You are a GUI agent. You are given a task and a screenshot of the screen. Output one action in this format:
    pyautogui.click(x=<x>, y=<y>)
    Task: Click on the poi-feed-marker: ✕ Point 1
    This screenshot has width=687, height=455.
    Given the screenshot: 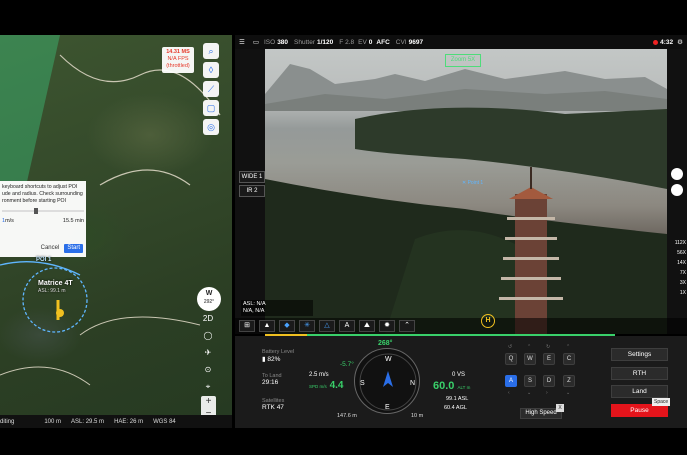 What is the action you would take?
    pyautogui.click(x=472, y=183)
    